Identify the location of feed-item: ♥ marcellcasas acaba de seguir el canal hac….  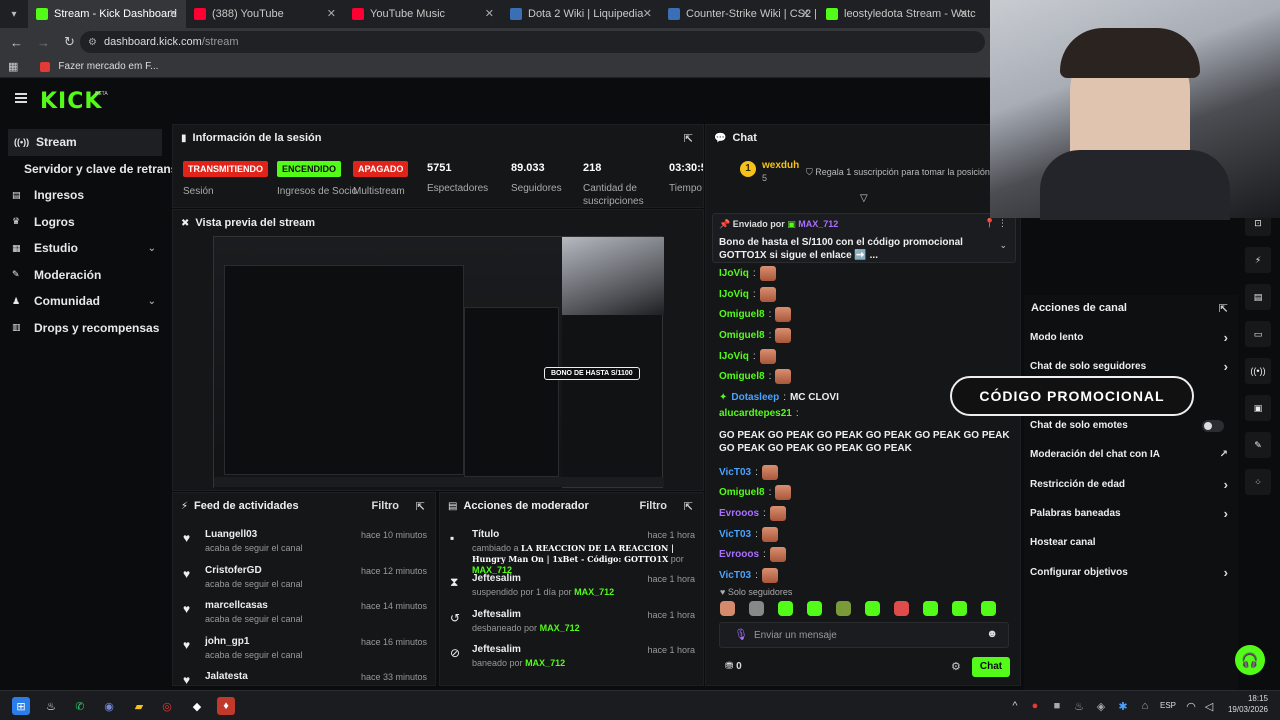
(304, 614).